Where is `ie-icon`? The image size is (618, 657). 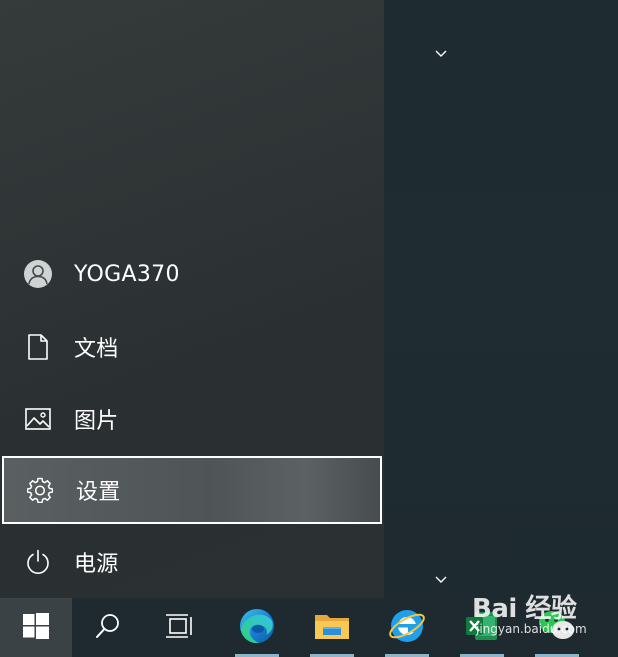 ie-icon is located at coordinates (407, 628).